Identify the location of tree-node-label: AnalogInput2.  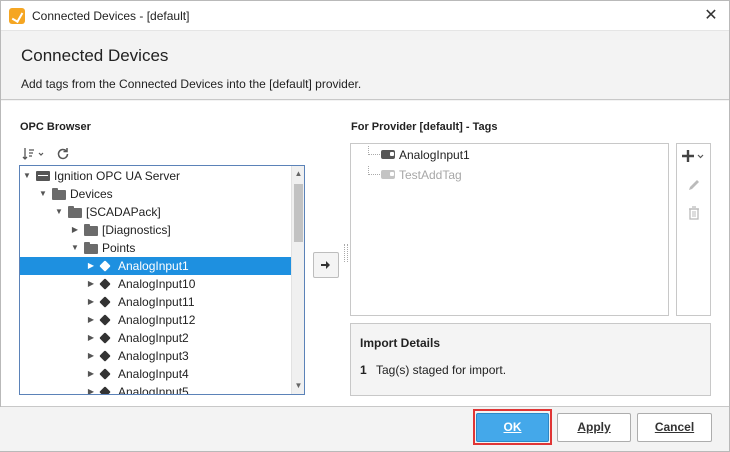
(153, 338).